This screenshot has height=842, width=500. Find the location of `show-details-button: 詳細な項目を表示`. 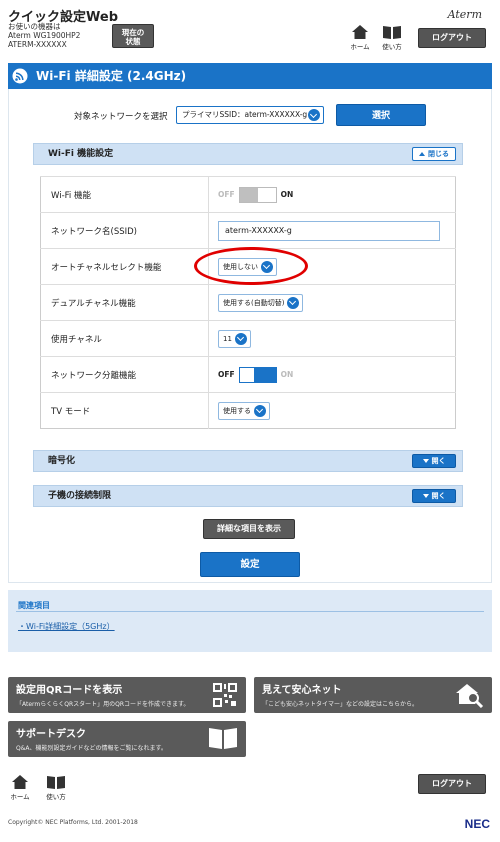

show-details-button: 詳細な項目を表示 is located at coordinates (249, 529).